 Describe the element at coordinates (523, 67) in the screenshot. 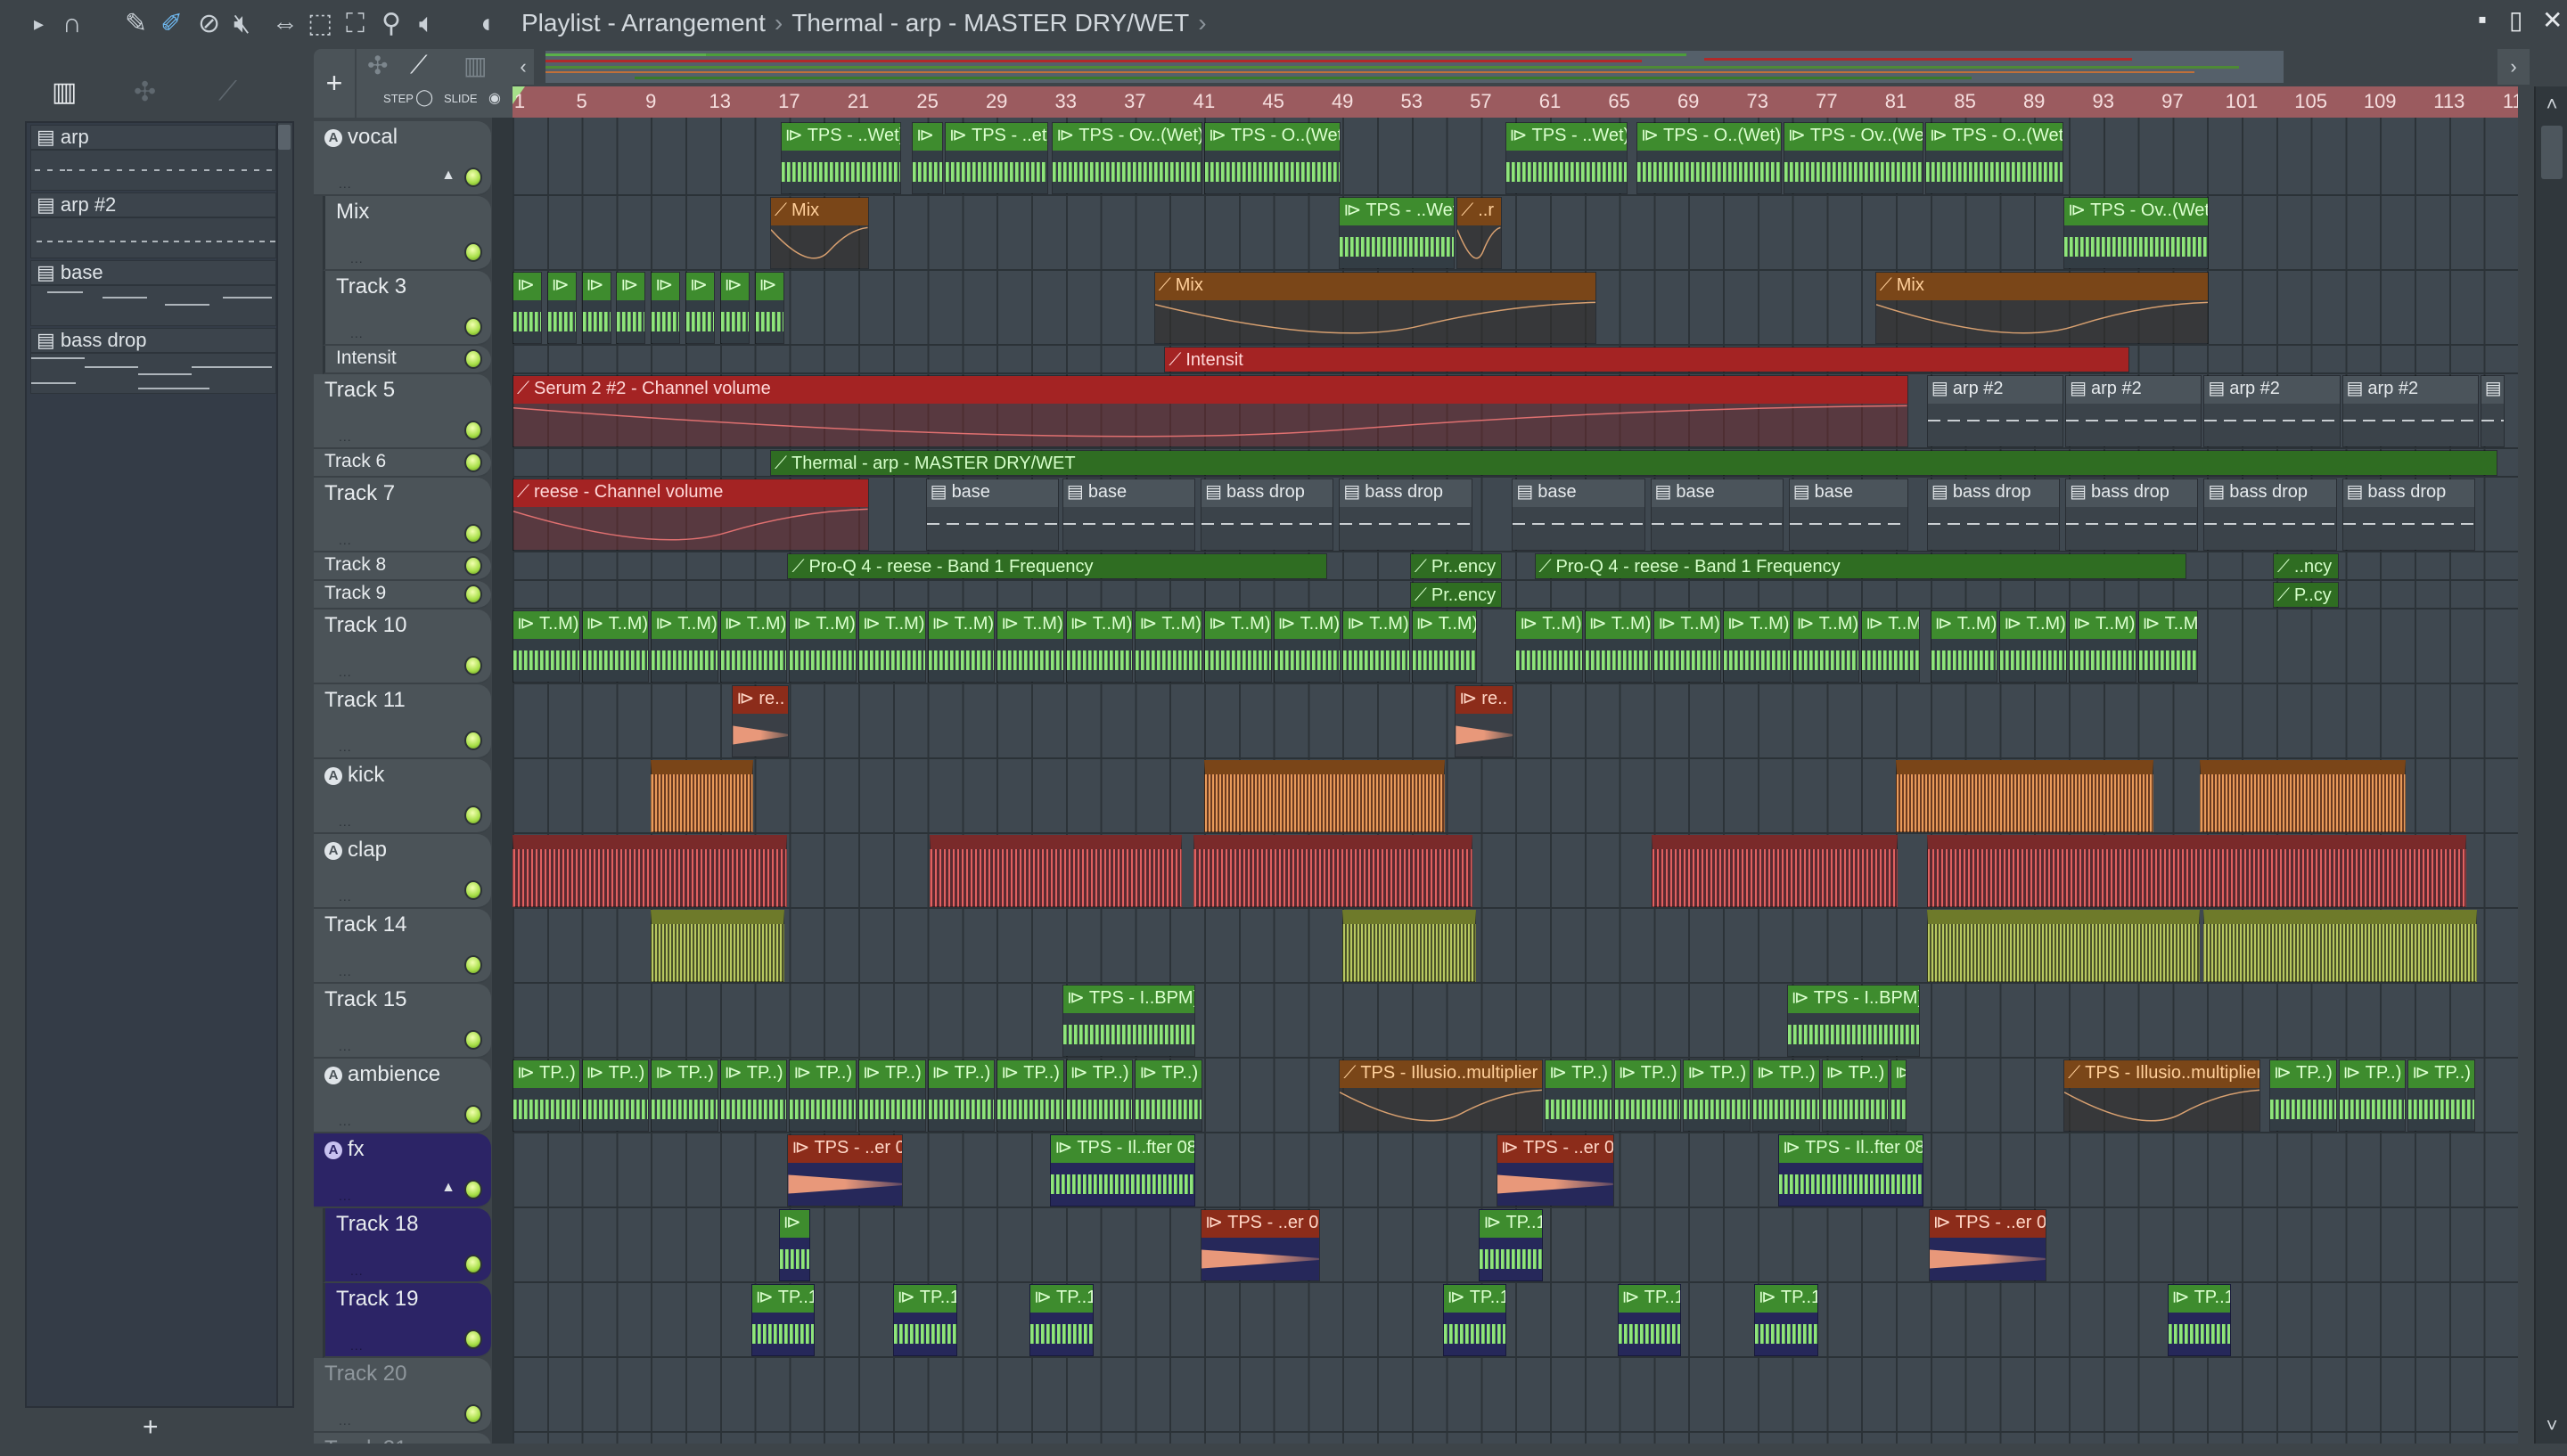

I see `scroll-left-button: ‹` at that location.